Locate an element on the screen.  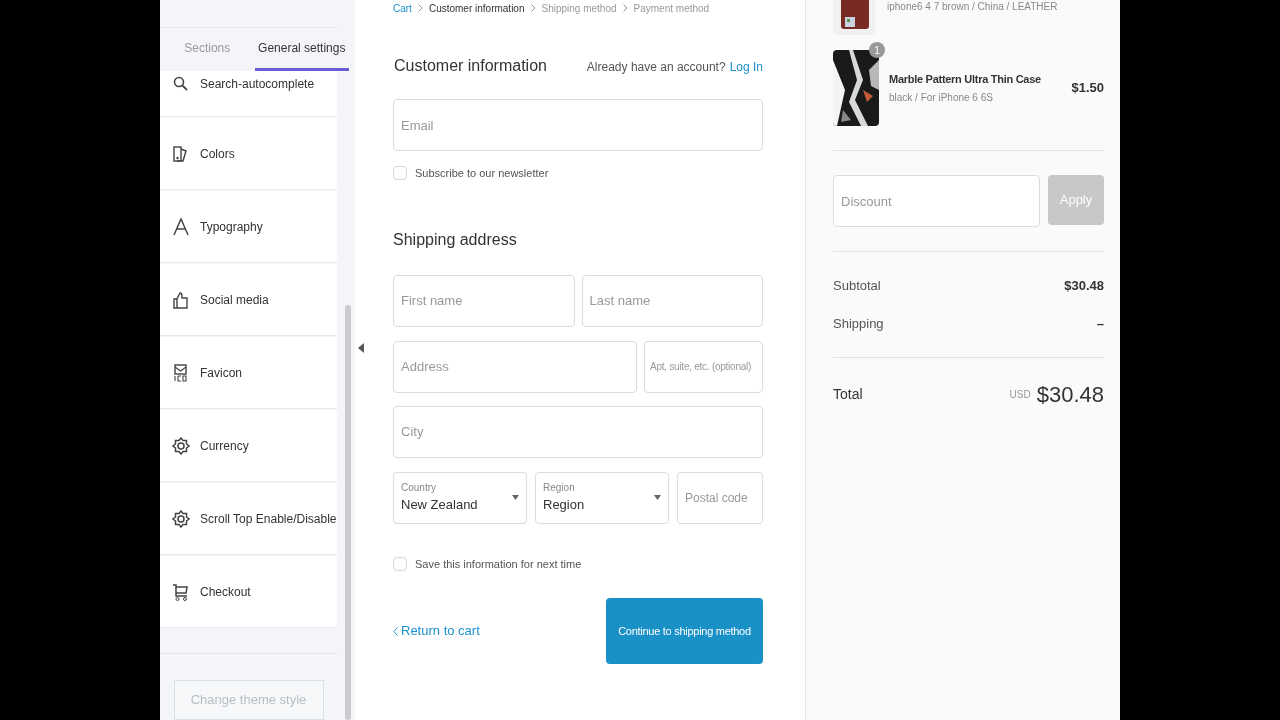
quantity-badge: 1 is located at coordinates (877, 50).